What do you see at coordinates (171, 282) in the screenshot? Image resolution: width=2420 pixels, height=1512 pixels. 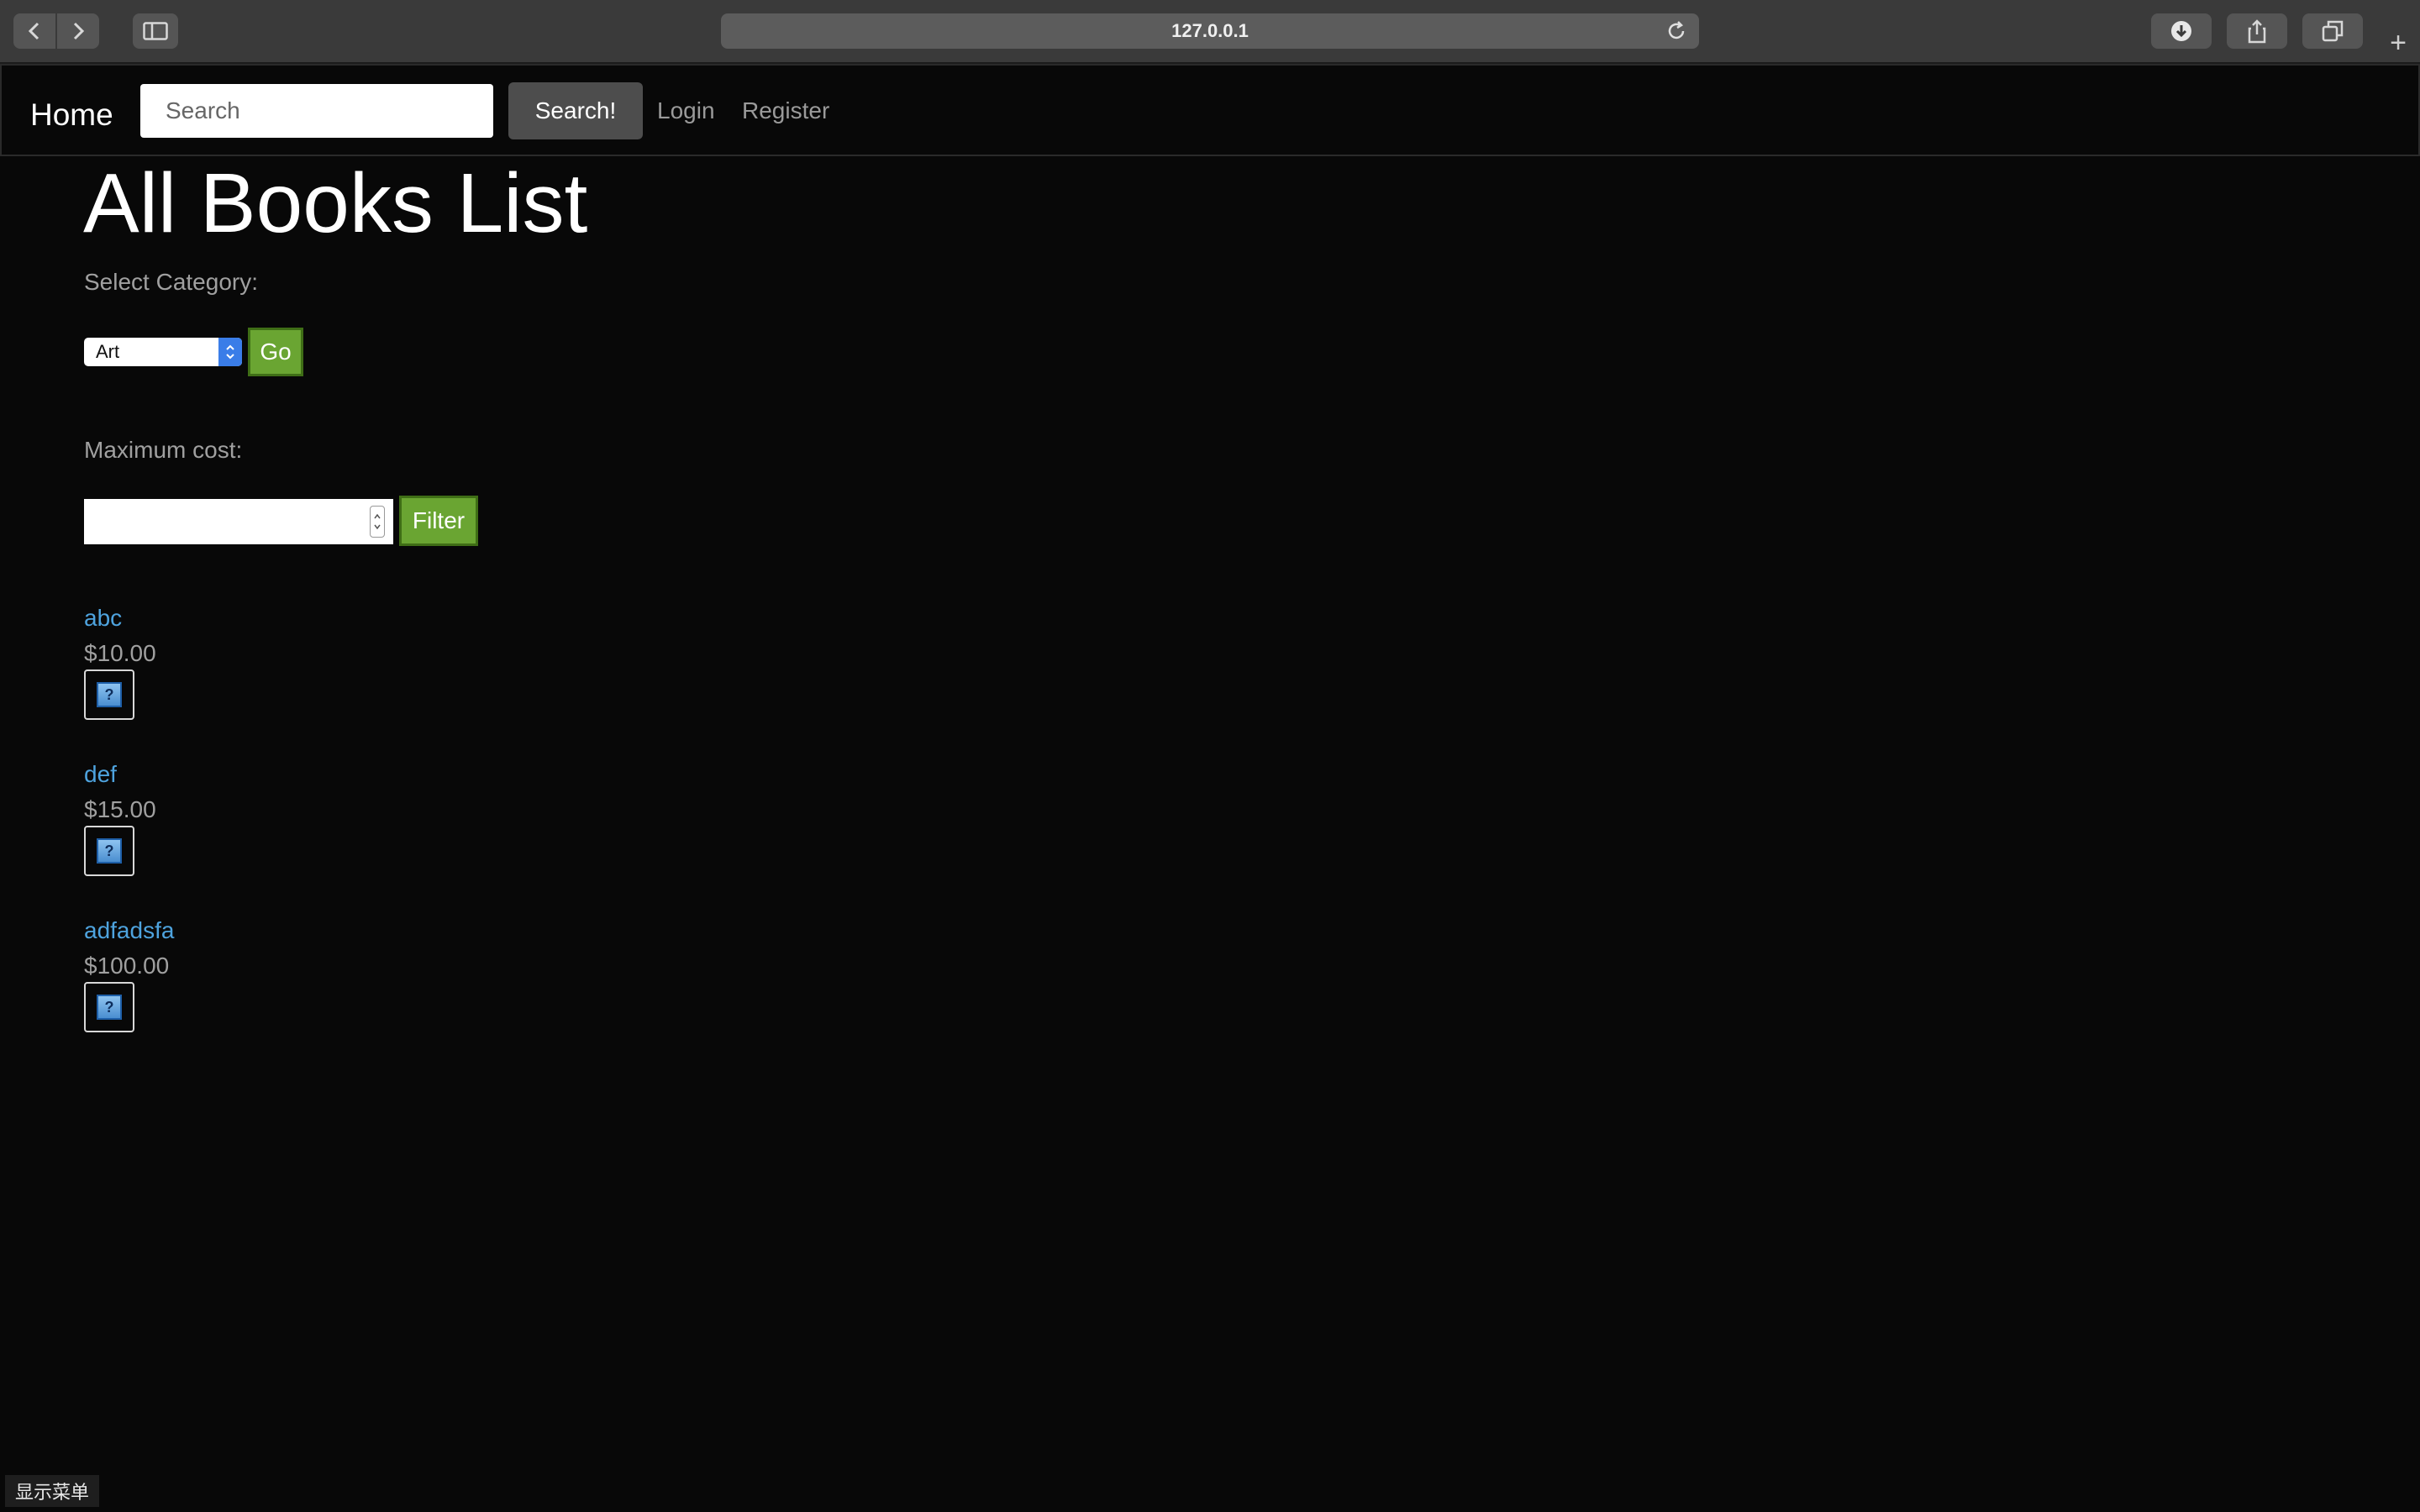 I see `category-label: Select Category:` at bounding box center [171, 282].